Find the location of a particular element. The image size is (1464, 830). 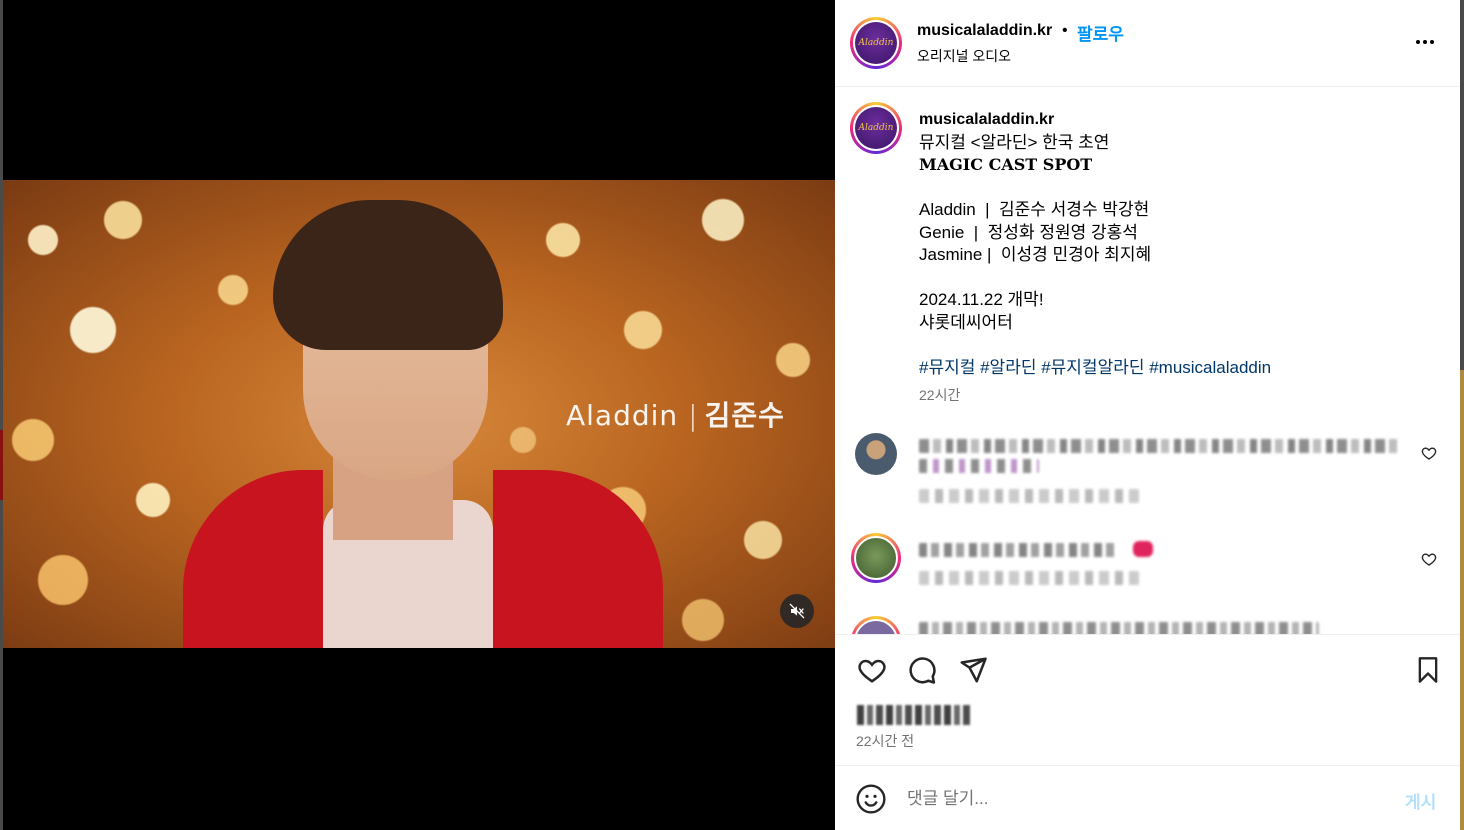

share-button is located at coordinates (973, 670).